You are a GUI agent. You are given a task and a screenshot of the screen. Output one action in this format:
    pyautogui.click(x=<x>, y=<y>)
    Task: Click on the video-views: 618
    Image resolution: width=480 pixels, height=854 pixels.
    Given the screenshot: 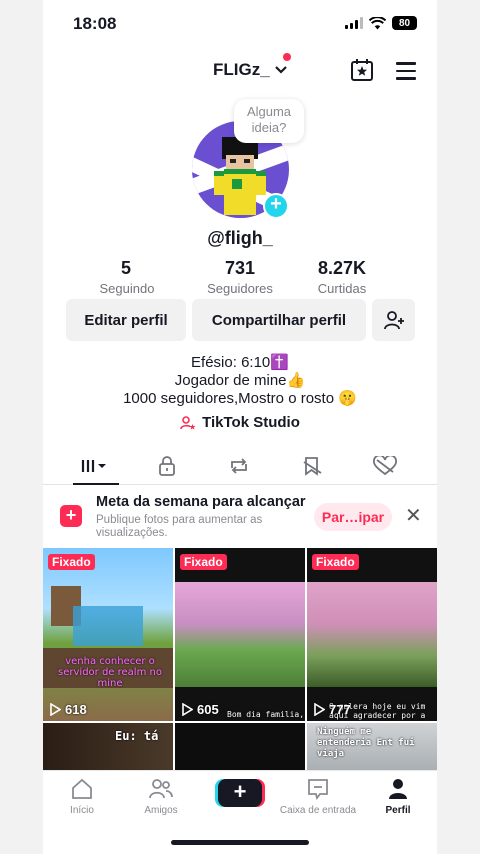 What is the action you would take?
    pyautogui.click(x=68, y=709)
    